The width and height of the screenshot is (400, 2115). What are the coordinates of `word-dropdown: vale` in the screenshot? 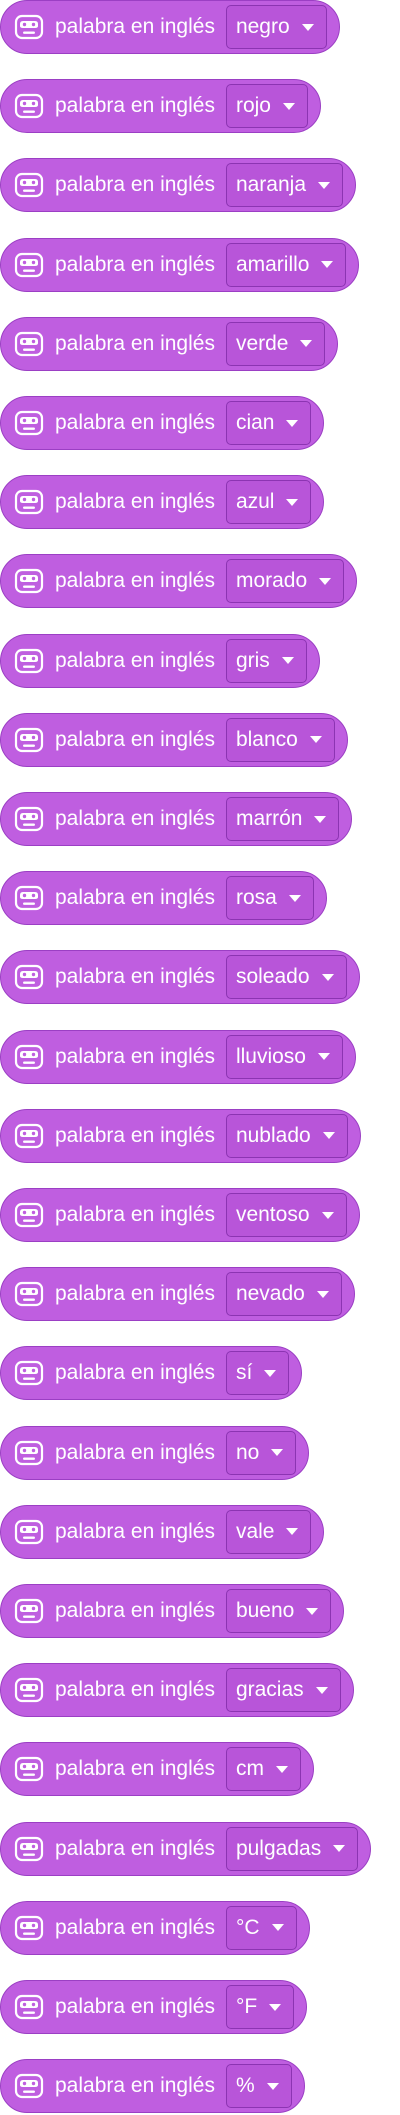 It's located at (268, 1531).